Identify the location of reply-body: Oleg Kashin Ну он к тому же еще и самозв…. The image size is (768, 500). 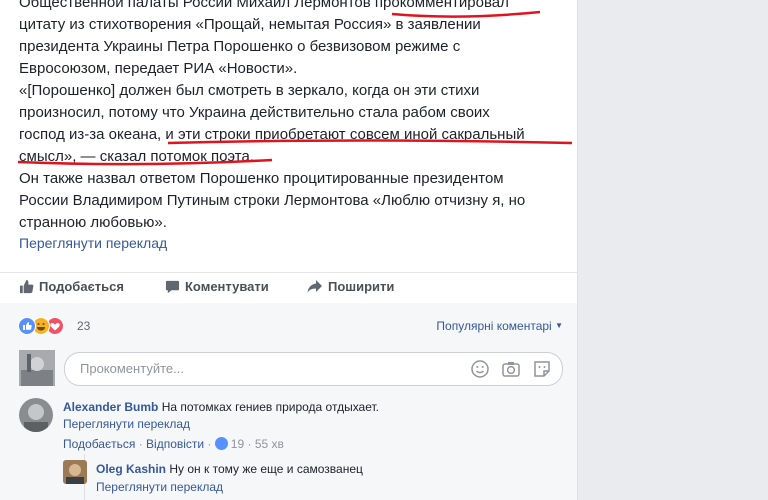
(229, 469).